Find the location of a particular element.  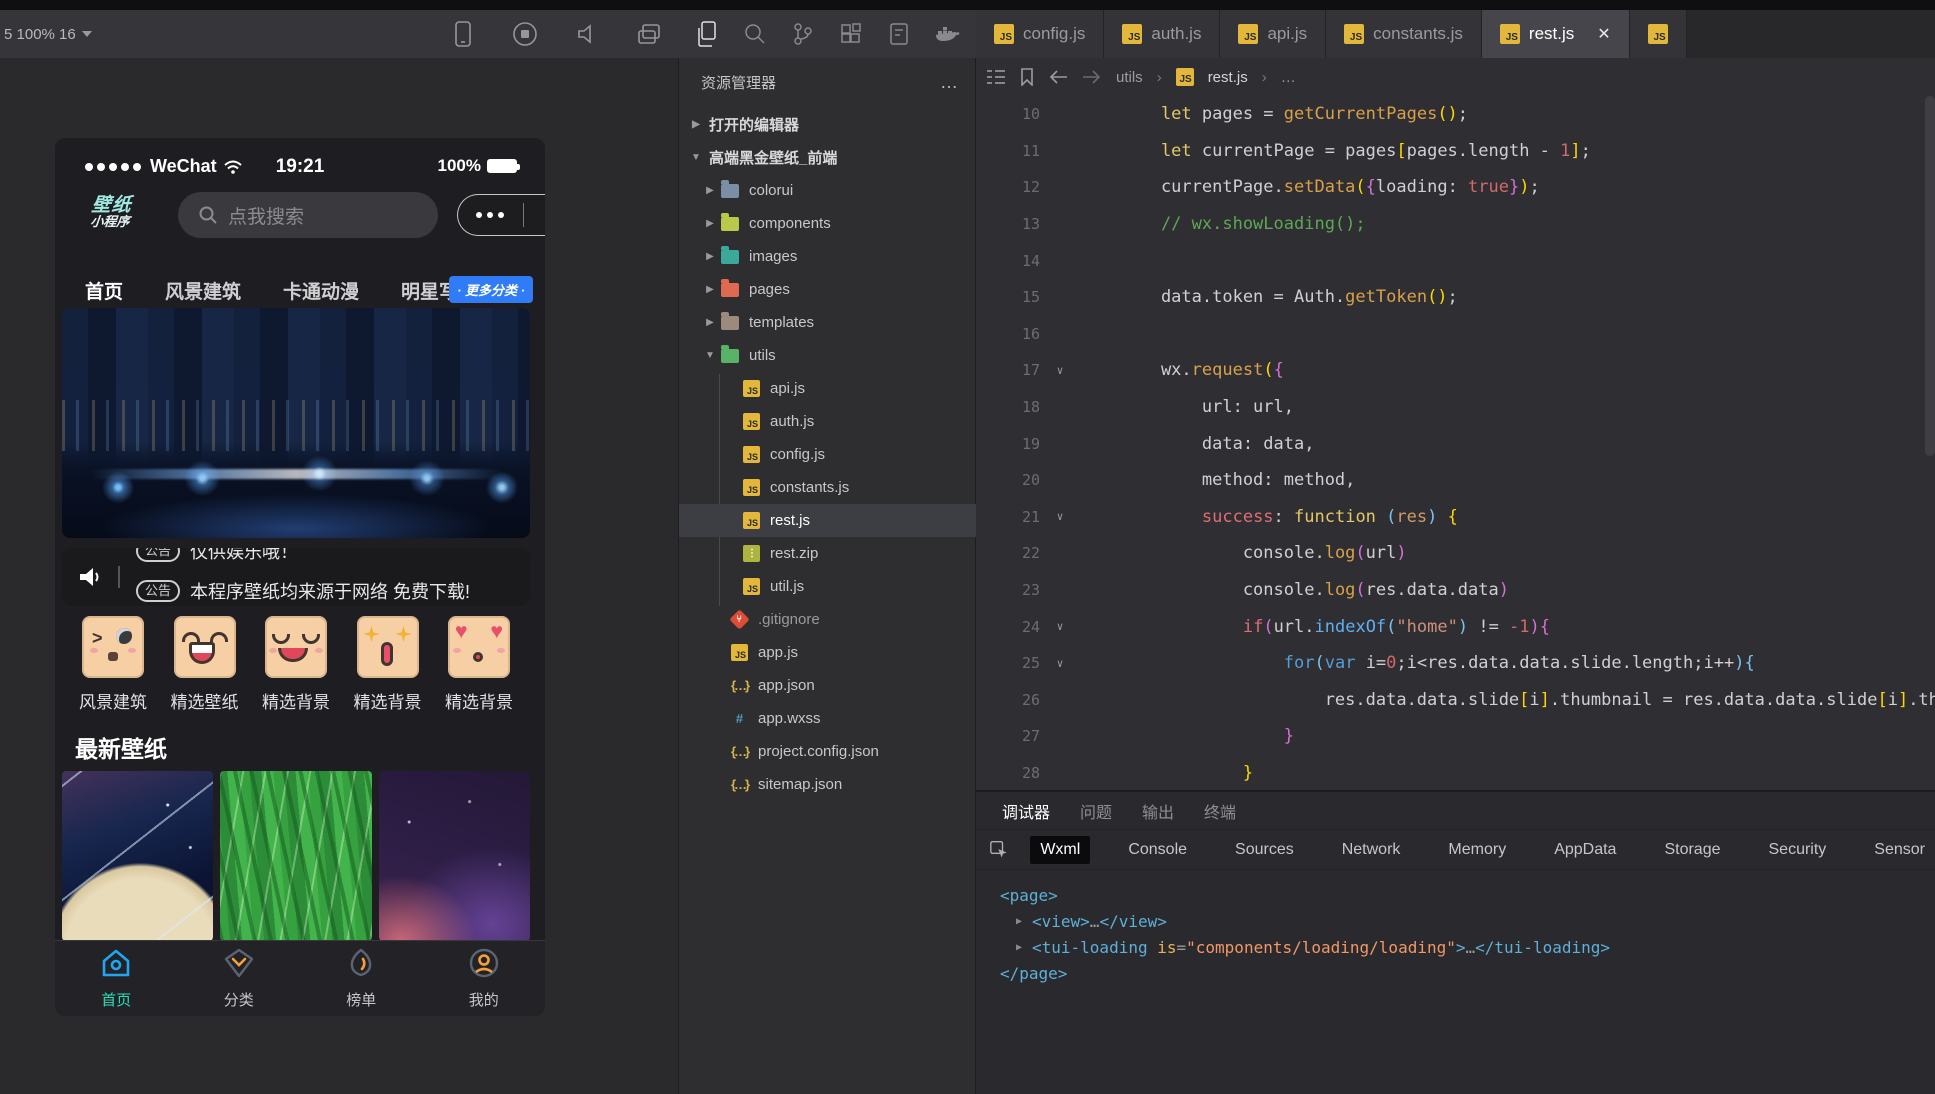

tree-item-app.wxss: # app.wxss is located at coordinates (827, 718).